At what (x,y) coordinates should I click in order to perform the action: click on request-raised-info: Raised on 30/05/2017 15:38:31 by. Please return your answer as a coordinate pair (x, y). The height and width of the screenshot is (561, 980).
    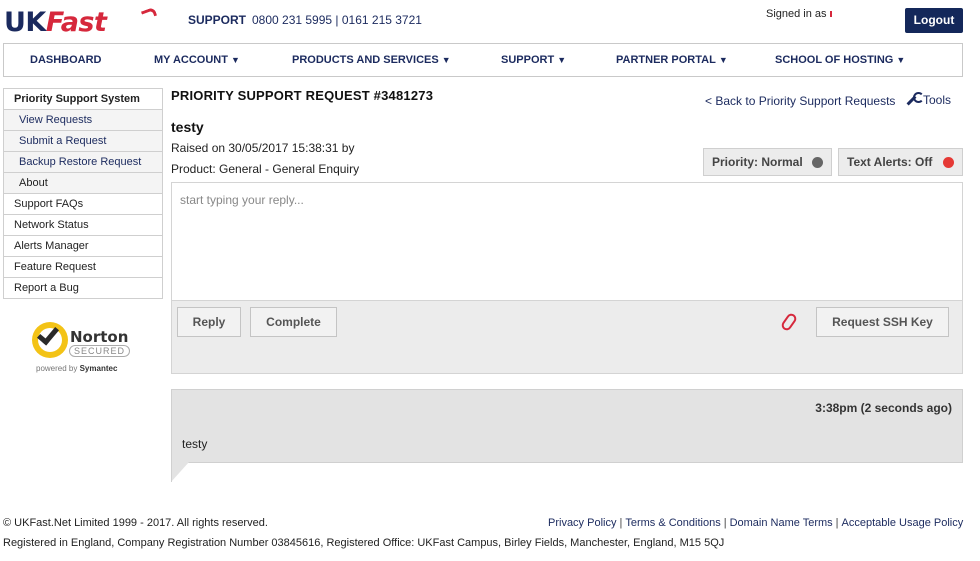
    Looking at the image, I should click on (263, 148).